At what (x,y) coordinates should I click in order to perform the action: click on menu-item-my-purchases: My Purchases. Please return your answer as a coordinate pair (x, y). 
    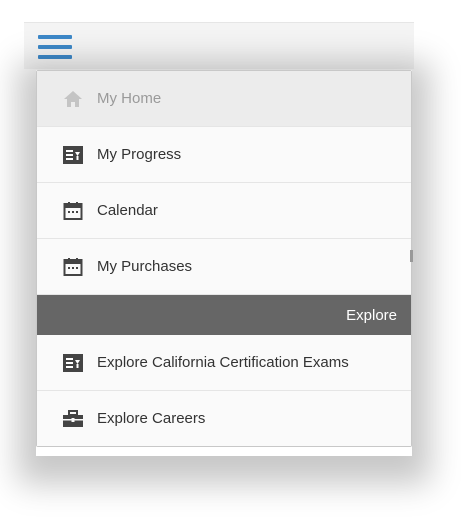
    Looking at the image, I should click on (224, 267).